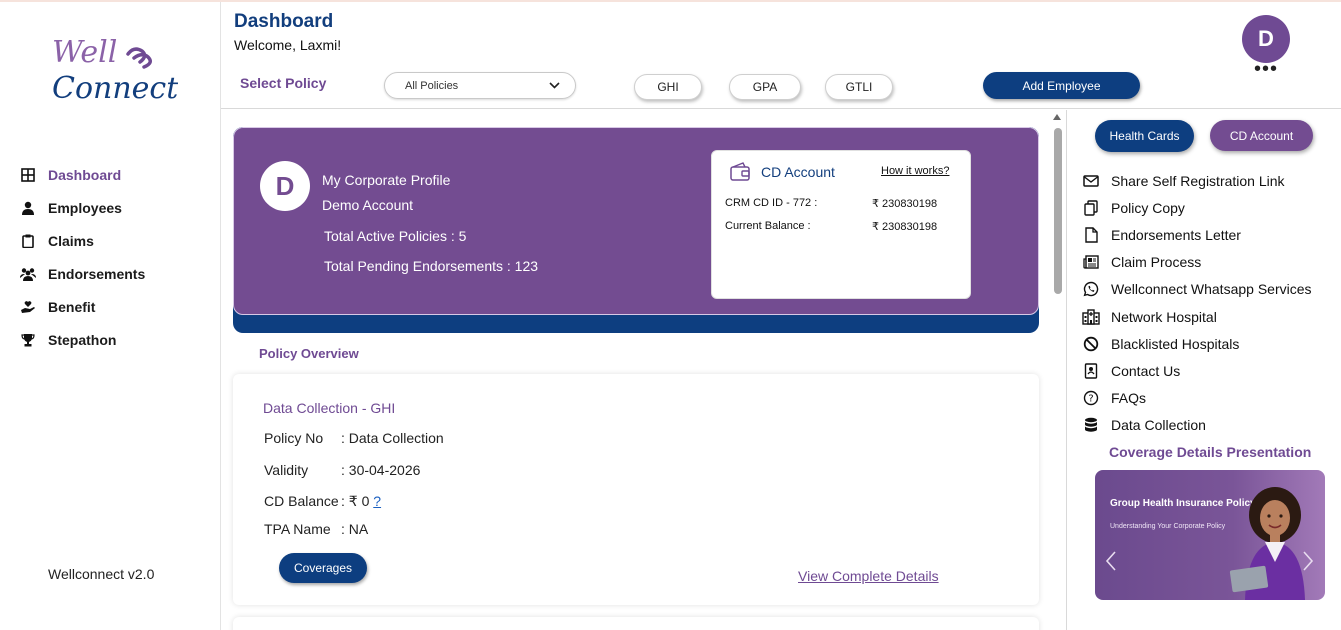  I want to click on whatsapp-icon, so click(1091, 289).